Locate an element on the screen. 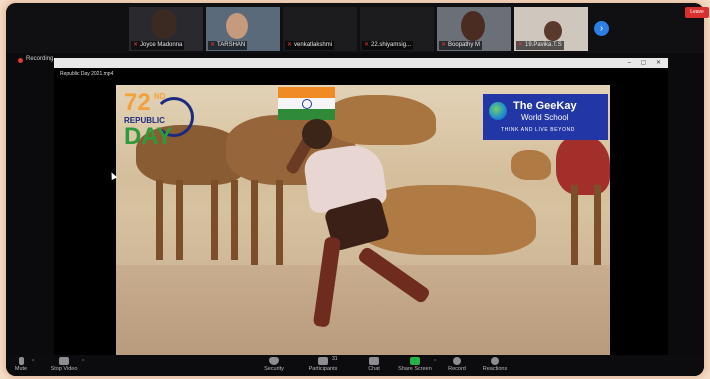 Image resolution: width=710 pixels, height=379 pixels. people-icon is located at coordinates (323, 361).